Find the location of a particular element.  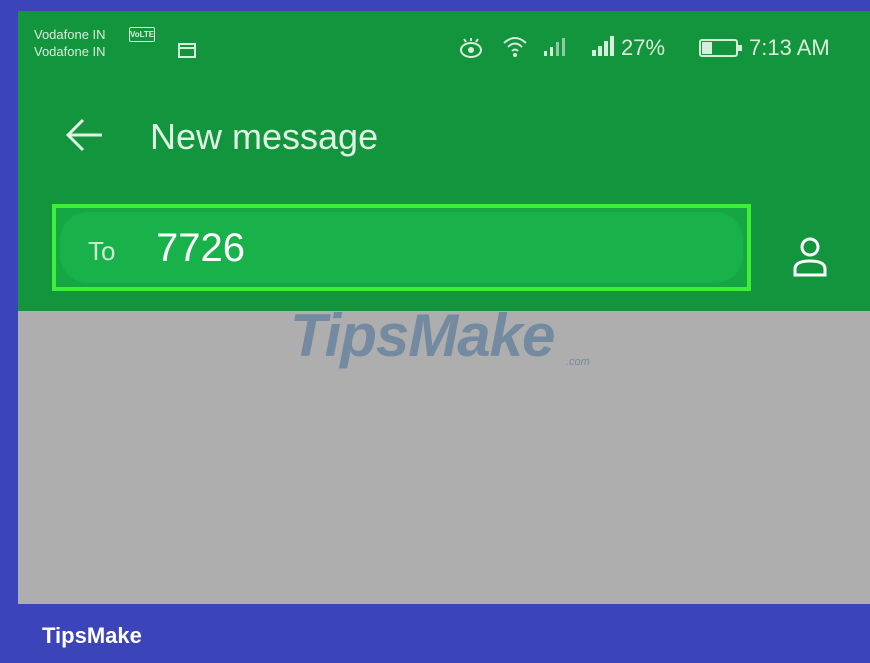

page-title: New message is located at coordinates (264, 136).